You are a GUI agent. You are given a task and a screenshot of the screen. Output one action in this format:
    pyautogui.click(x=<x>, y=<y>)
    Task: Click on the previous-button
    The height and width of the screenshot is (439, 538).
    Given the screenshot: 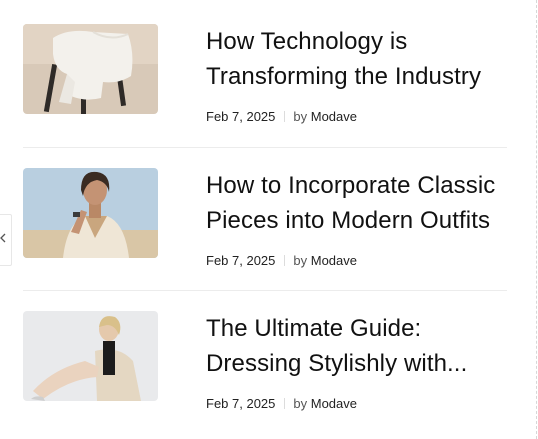 What is the action you would take?
    pyautogui.click(x=6, y=240)
    